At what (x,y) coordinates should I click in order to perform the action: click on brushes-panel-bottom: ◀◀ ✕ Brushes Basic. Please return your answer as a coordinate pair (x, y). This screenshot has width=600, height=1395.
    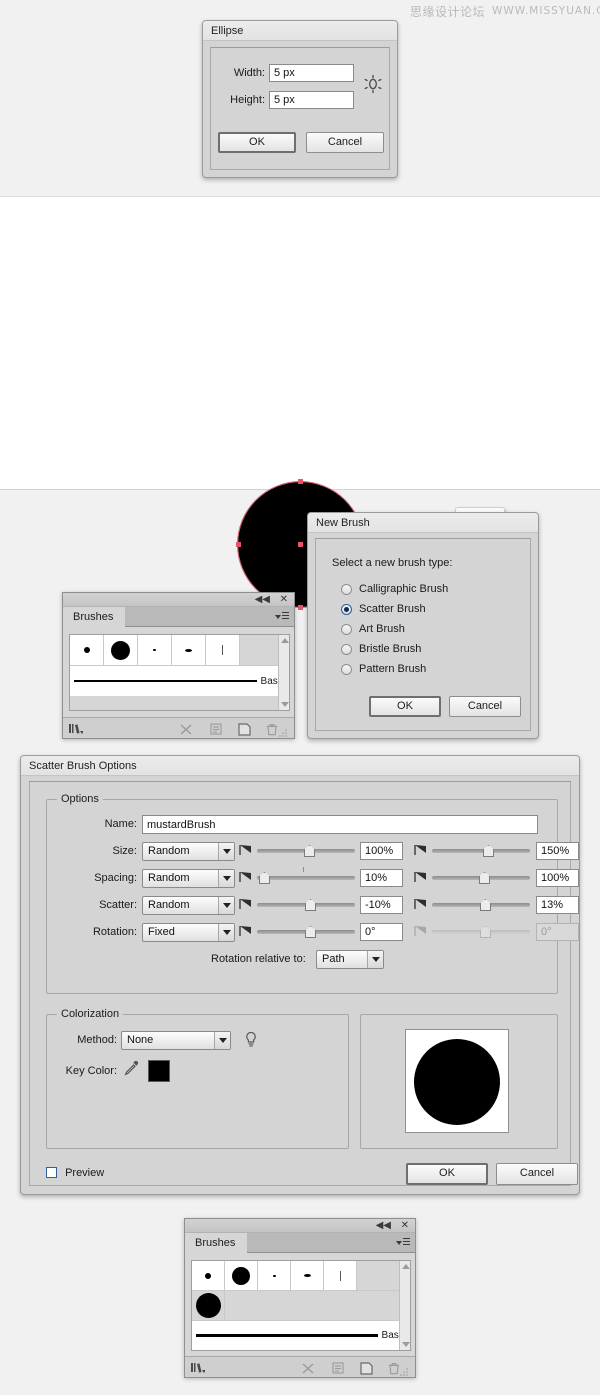
    Looking at the image, I should click on (300, 1298).